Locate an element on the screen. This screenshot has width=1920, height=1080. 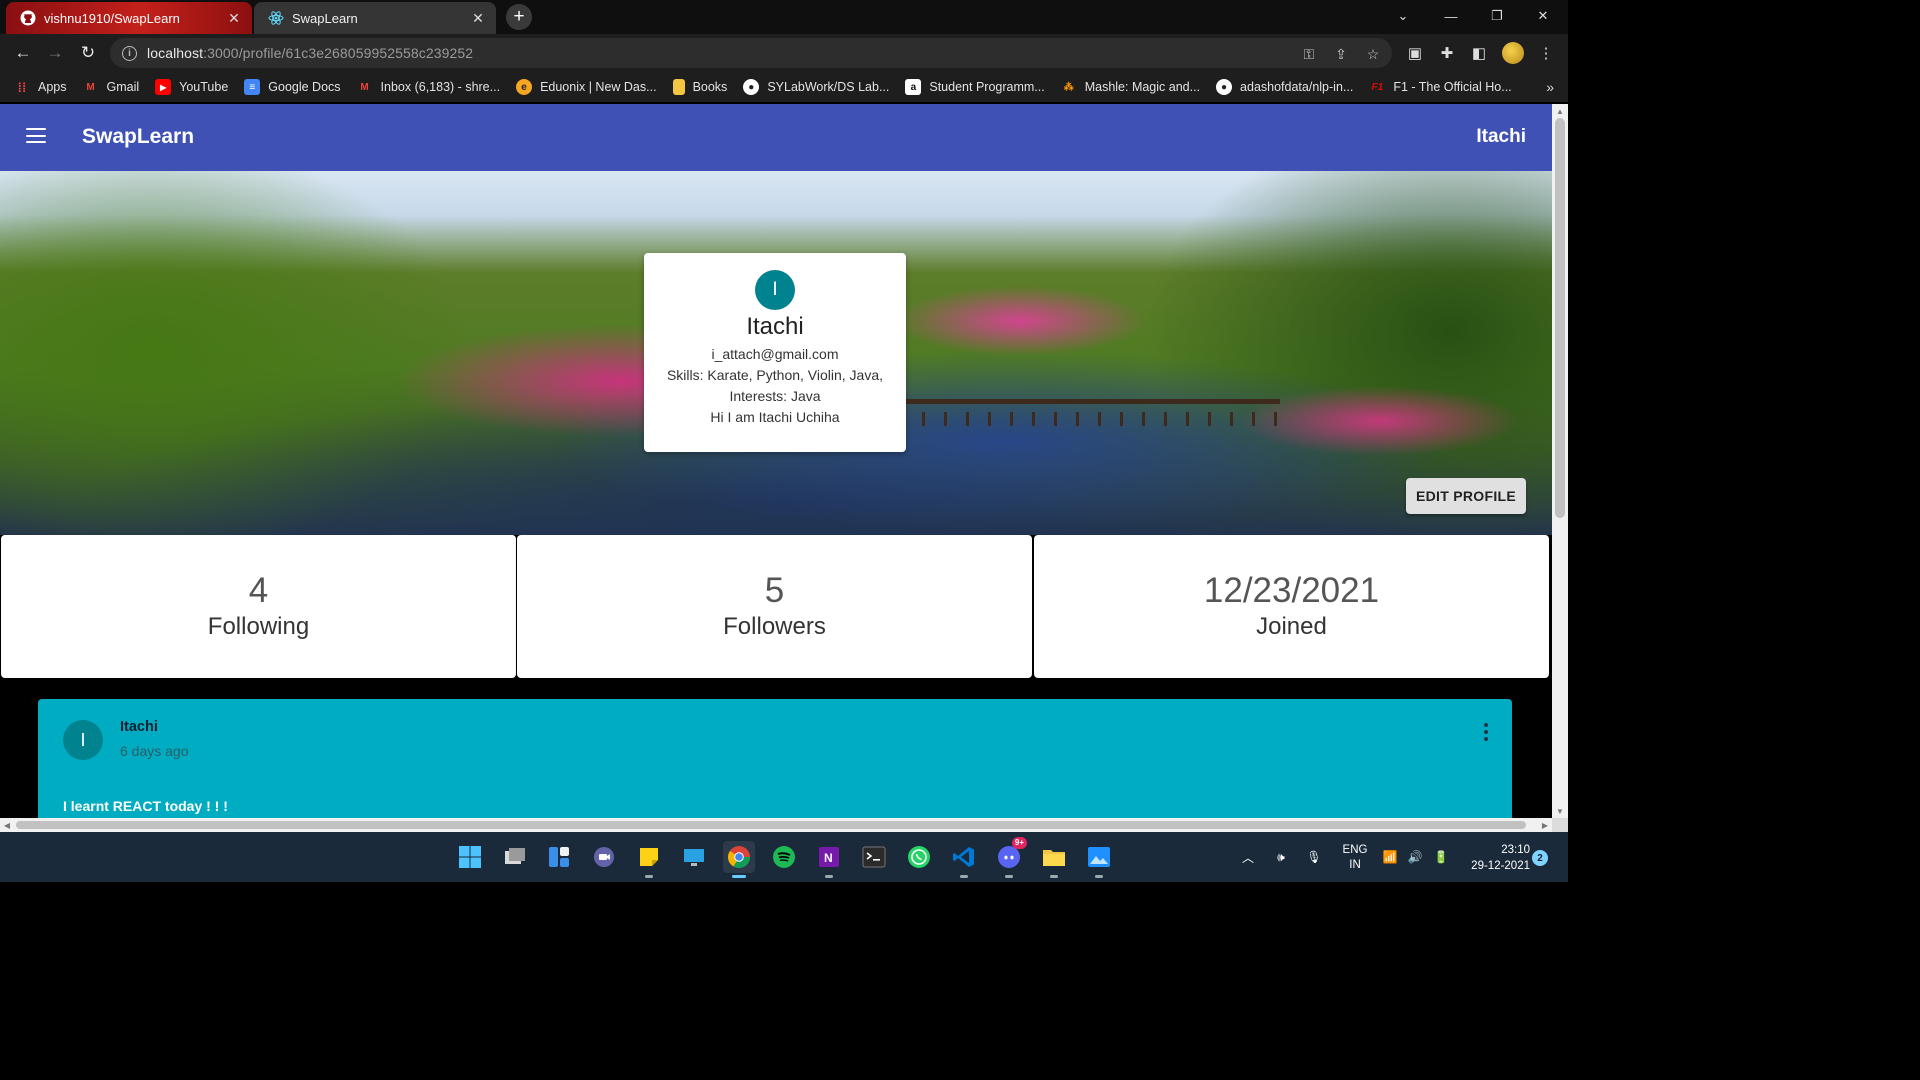
windows-start-icon is located at coordinates (470, 857).